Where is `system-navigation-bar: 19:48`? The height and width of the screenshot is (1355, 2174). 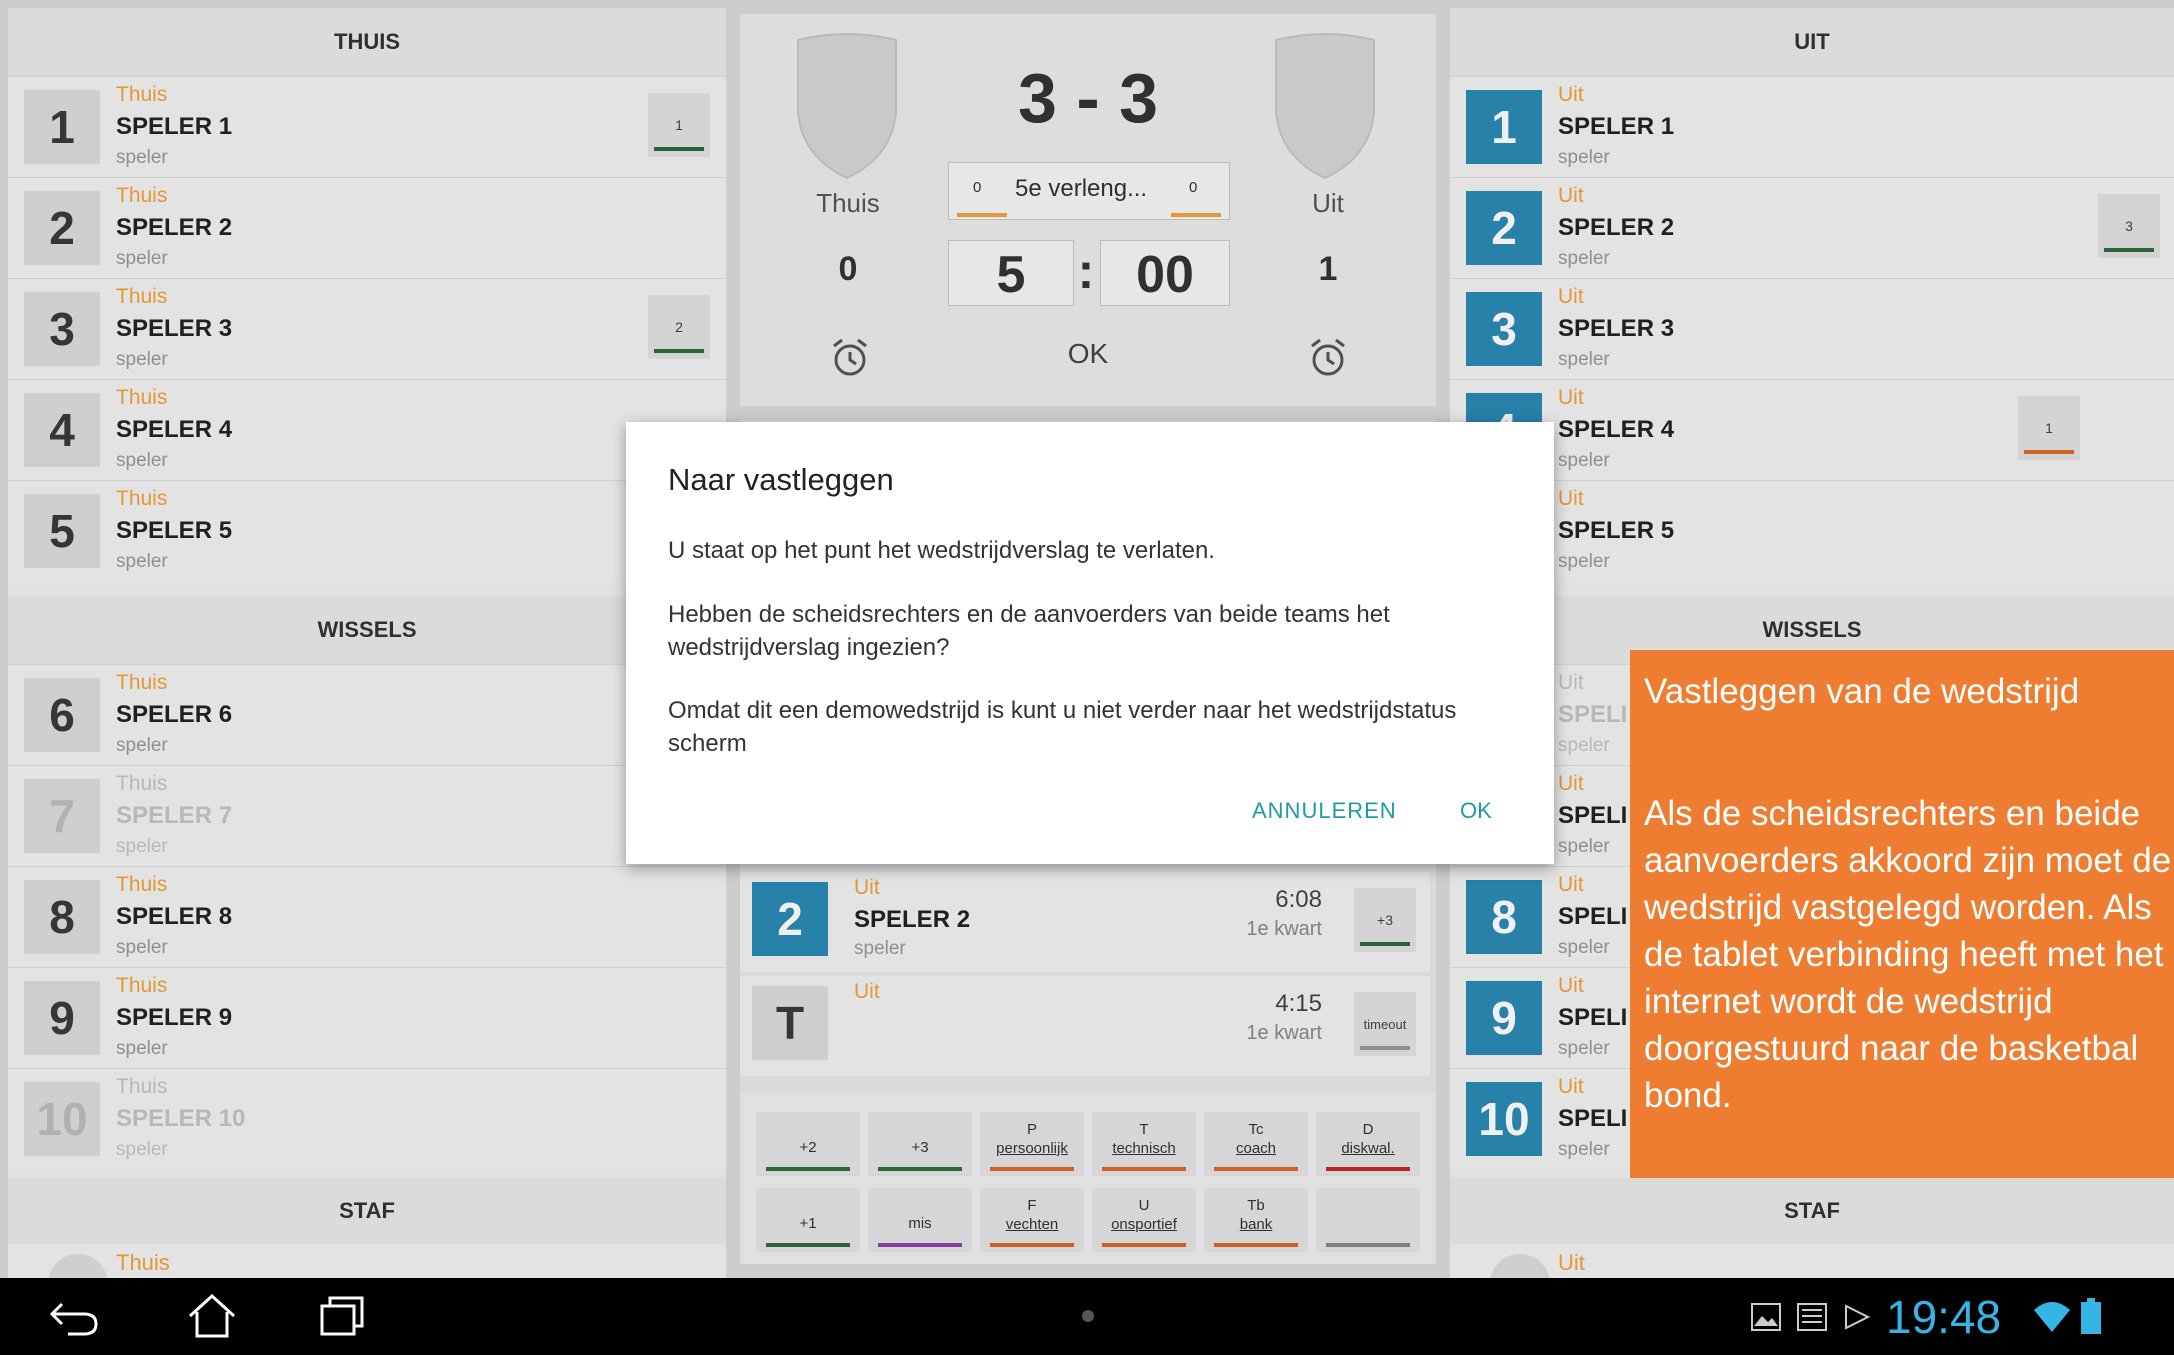 system-navigation-bar: 19:48 is located at coordinates (1087, 1316).